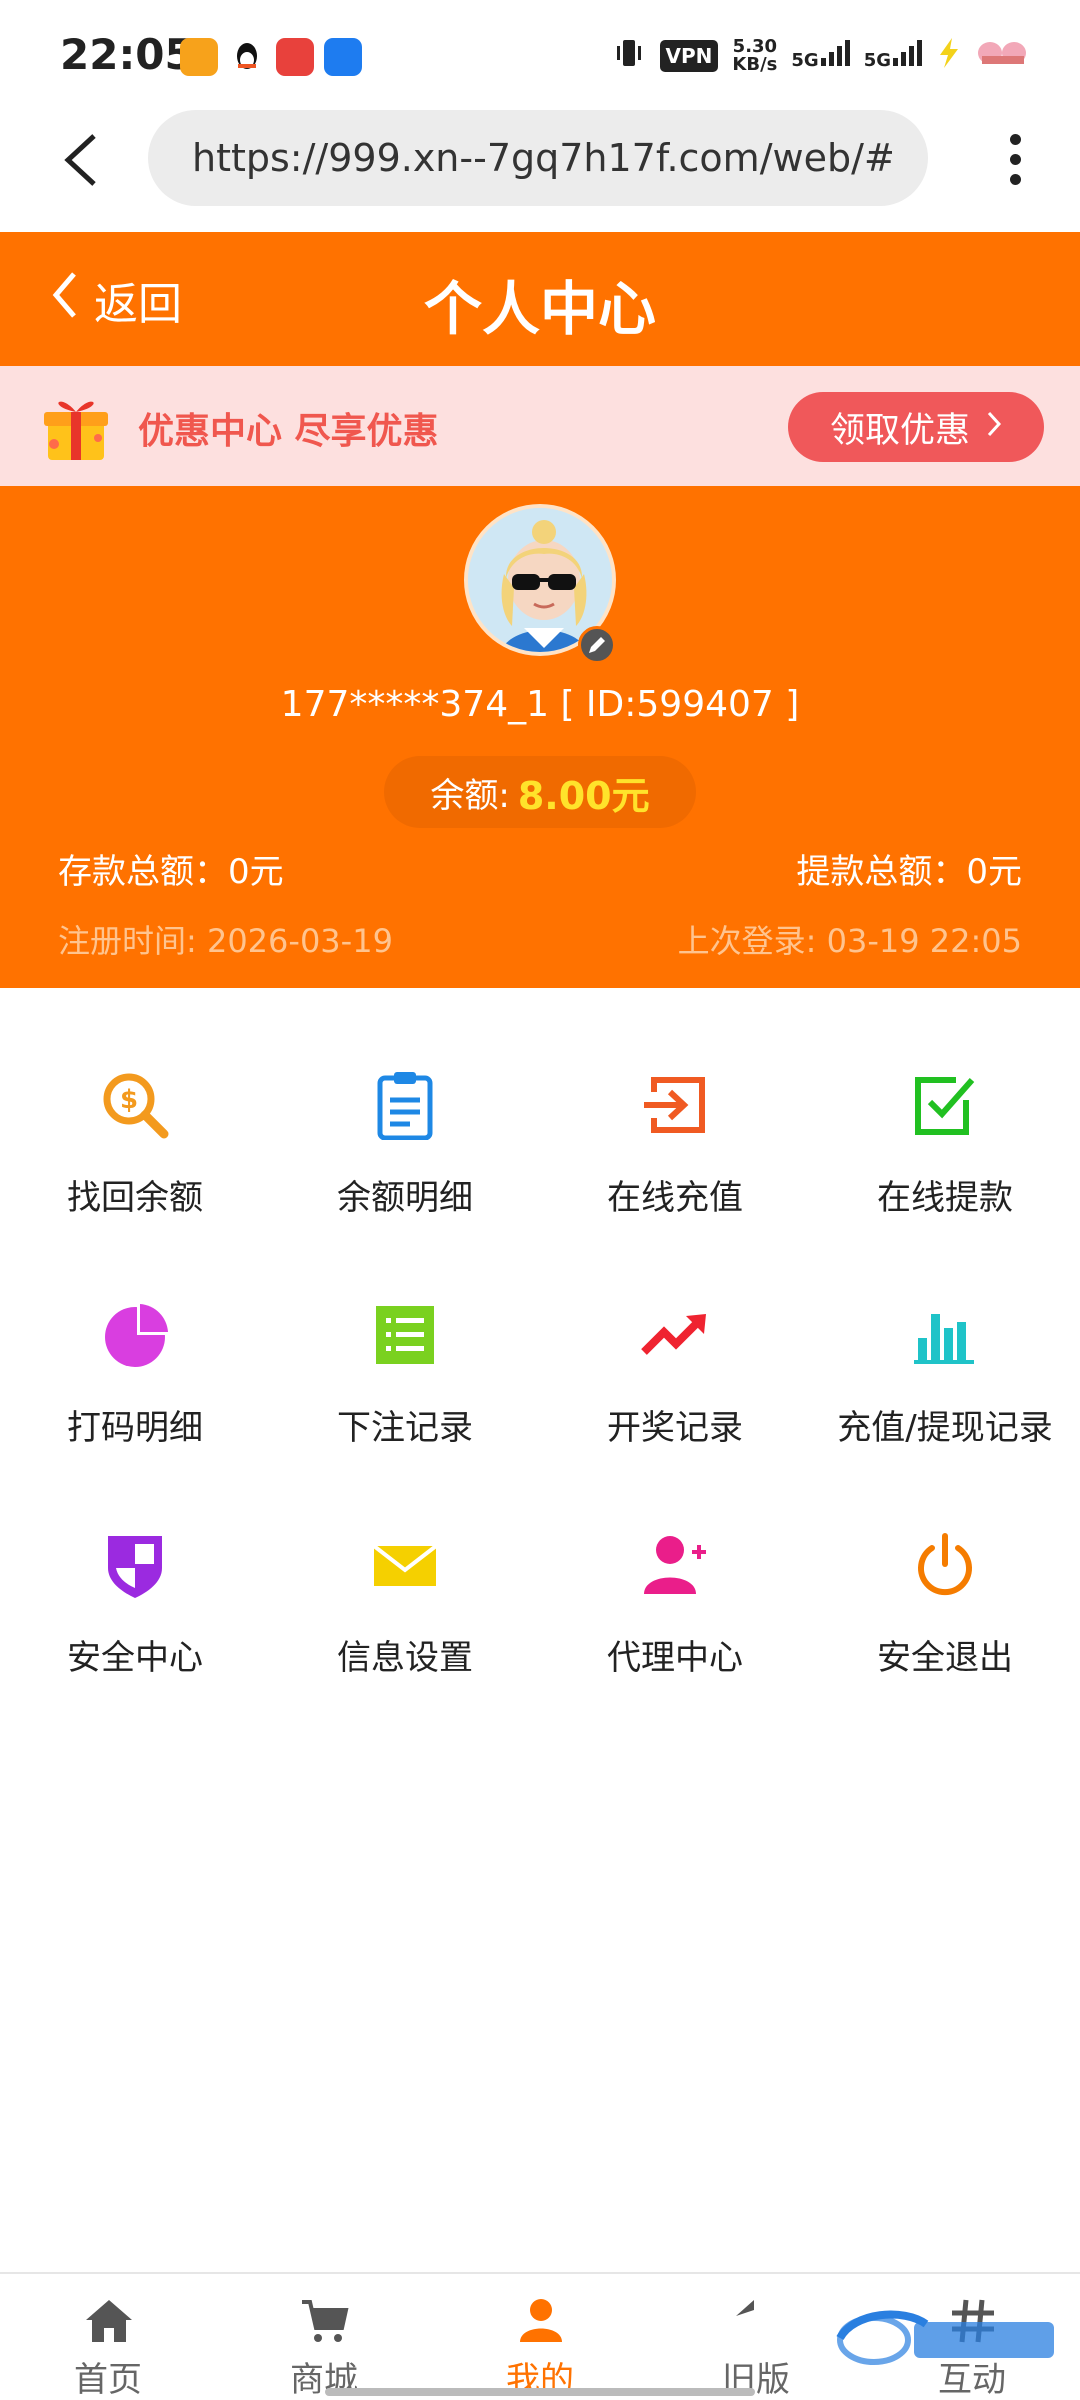  What do you see at coordinates (171, 872) in the screenshot?
I see `deposit-total: 存款总额：0元` at bounding box center [171, 872].